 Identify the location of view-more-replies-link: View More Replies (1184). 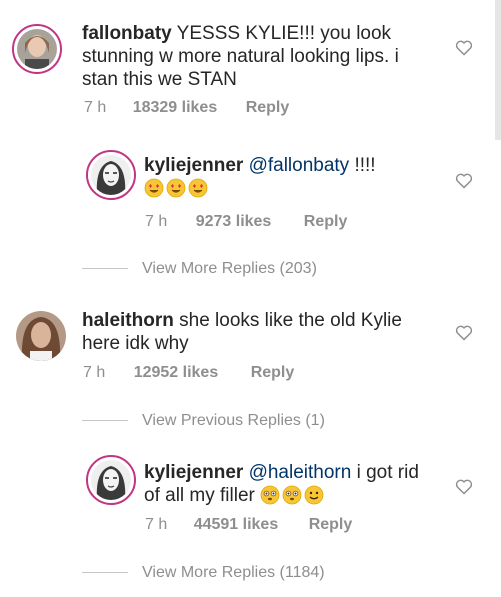
(203, 573).